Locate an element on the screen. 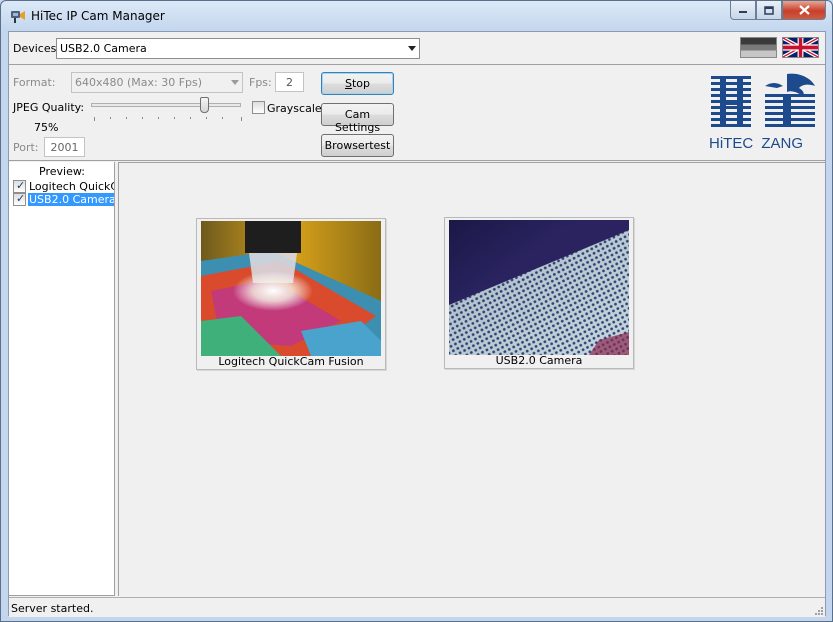 The image size is (833, 622). title-bar: HiTec IP Cam Manager is located at coordinates (416, 16).